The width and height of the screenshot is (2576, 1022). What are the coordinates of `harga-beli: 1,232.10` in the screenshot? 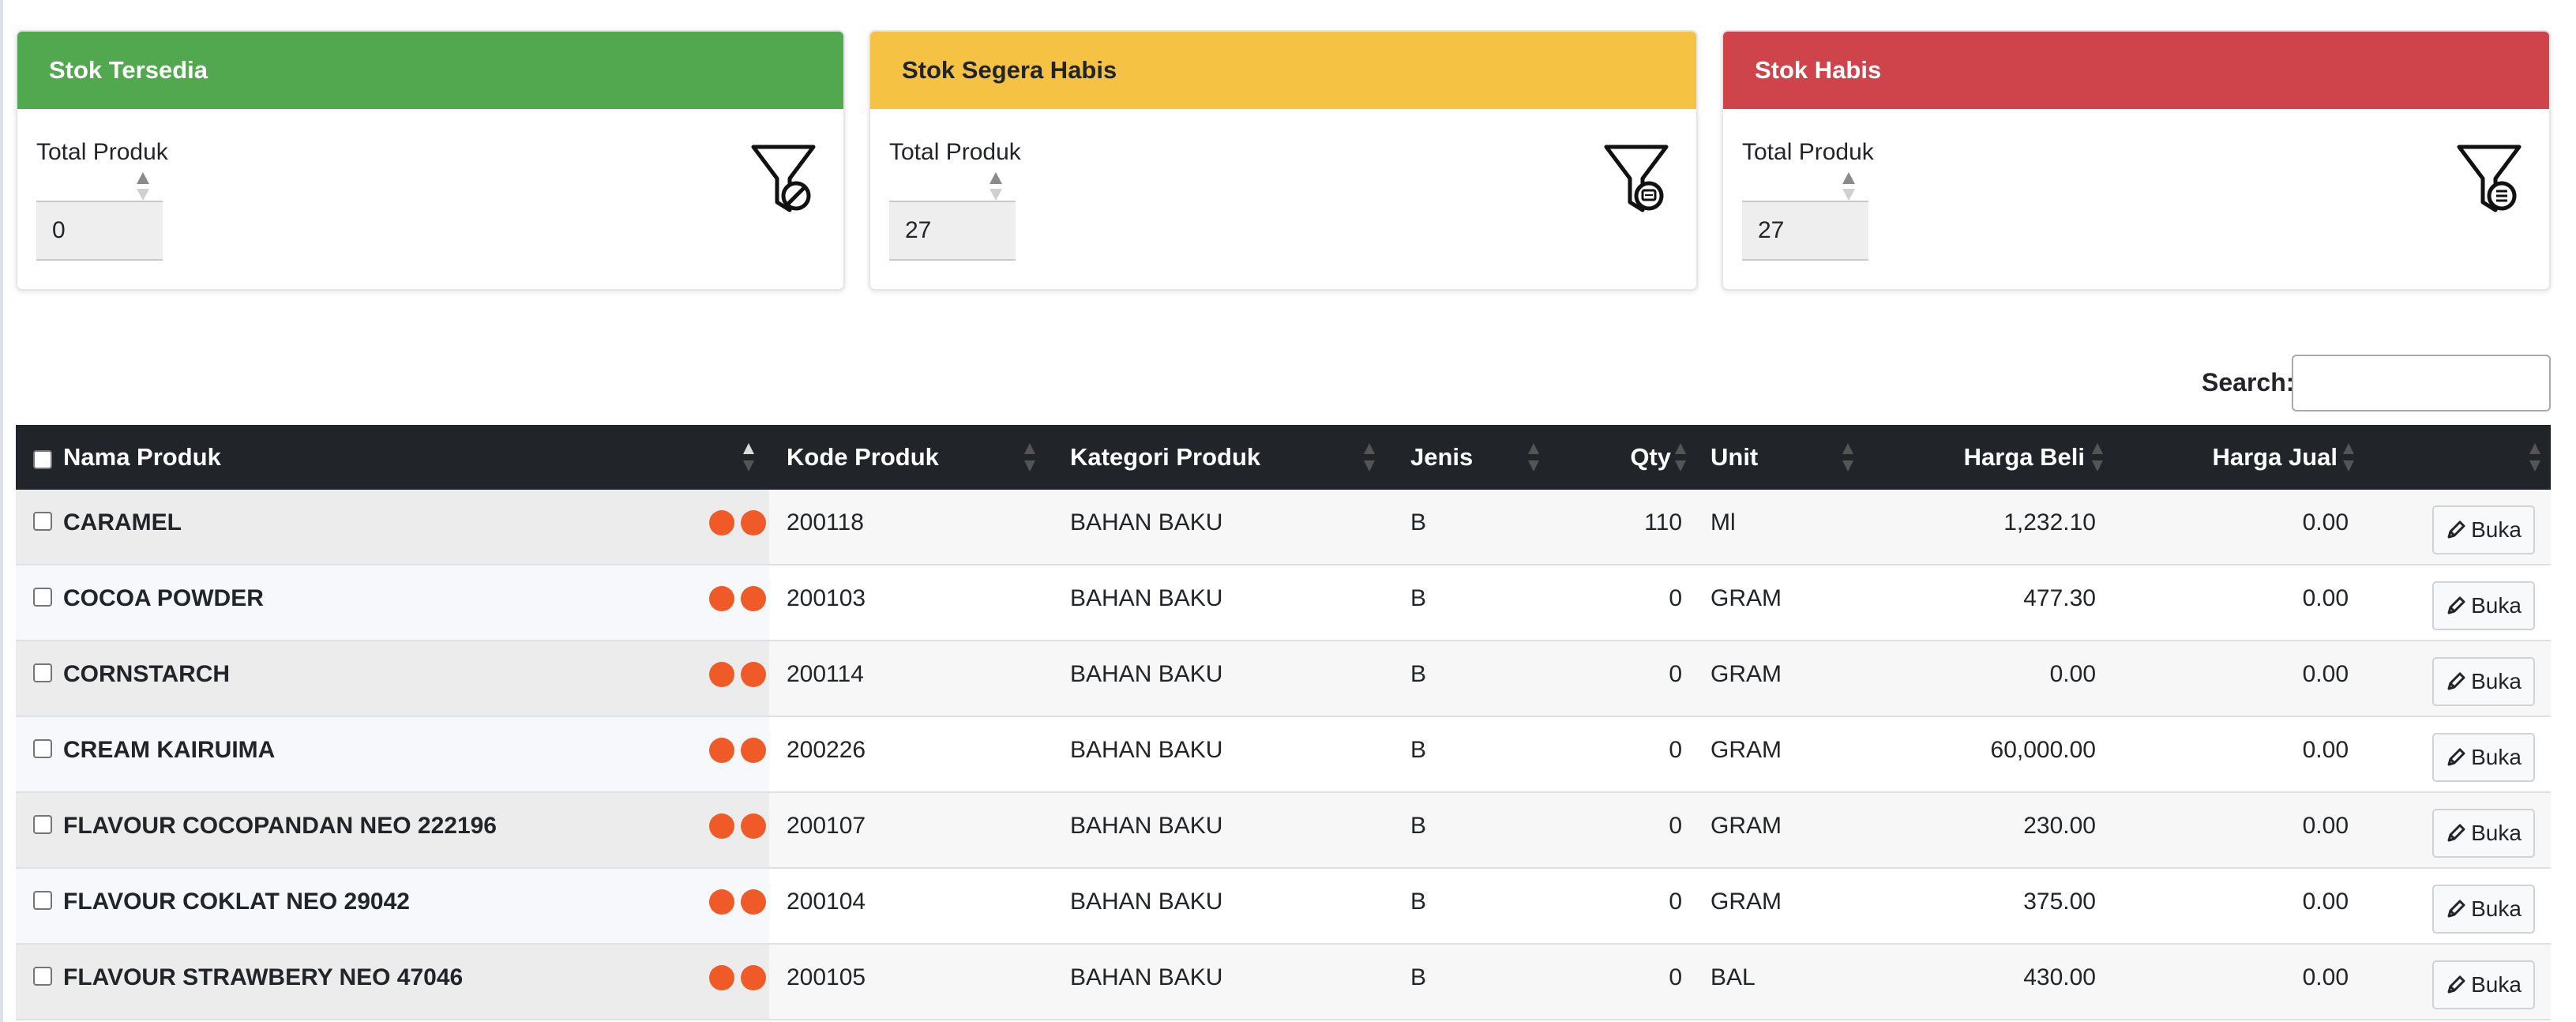 It's located at (2049, 522).